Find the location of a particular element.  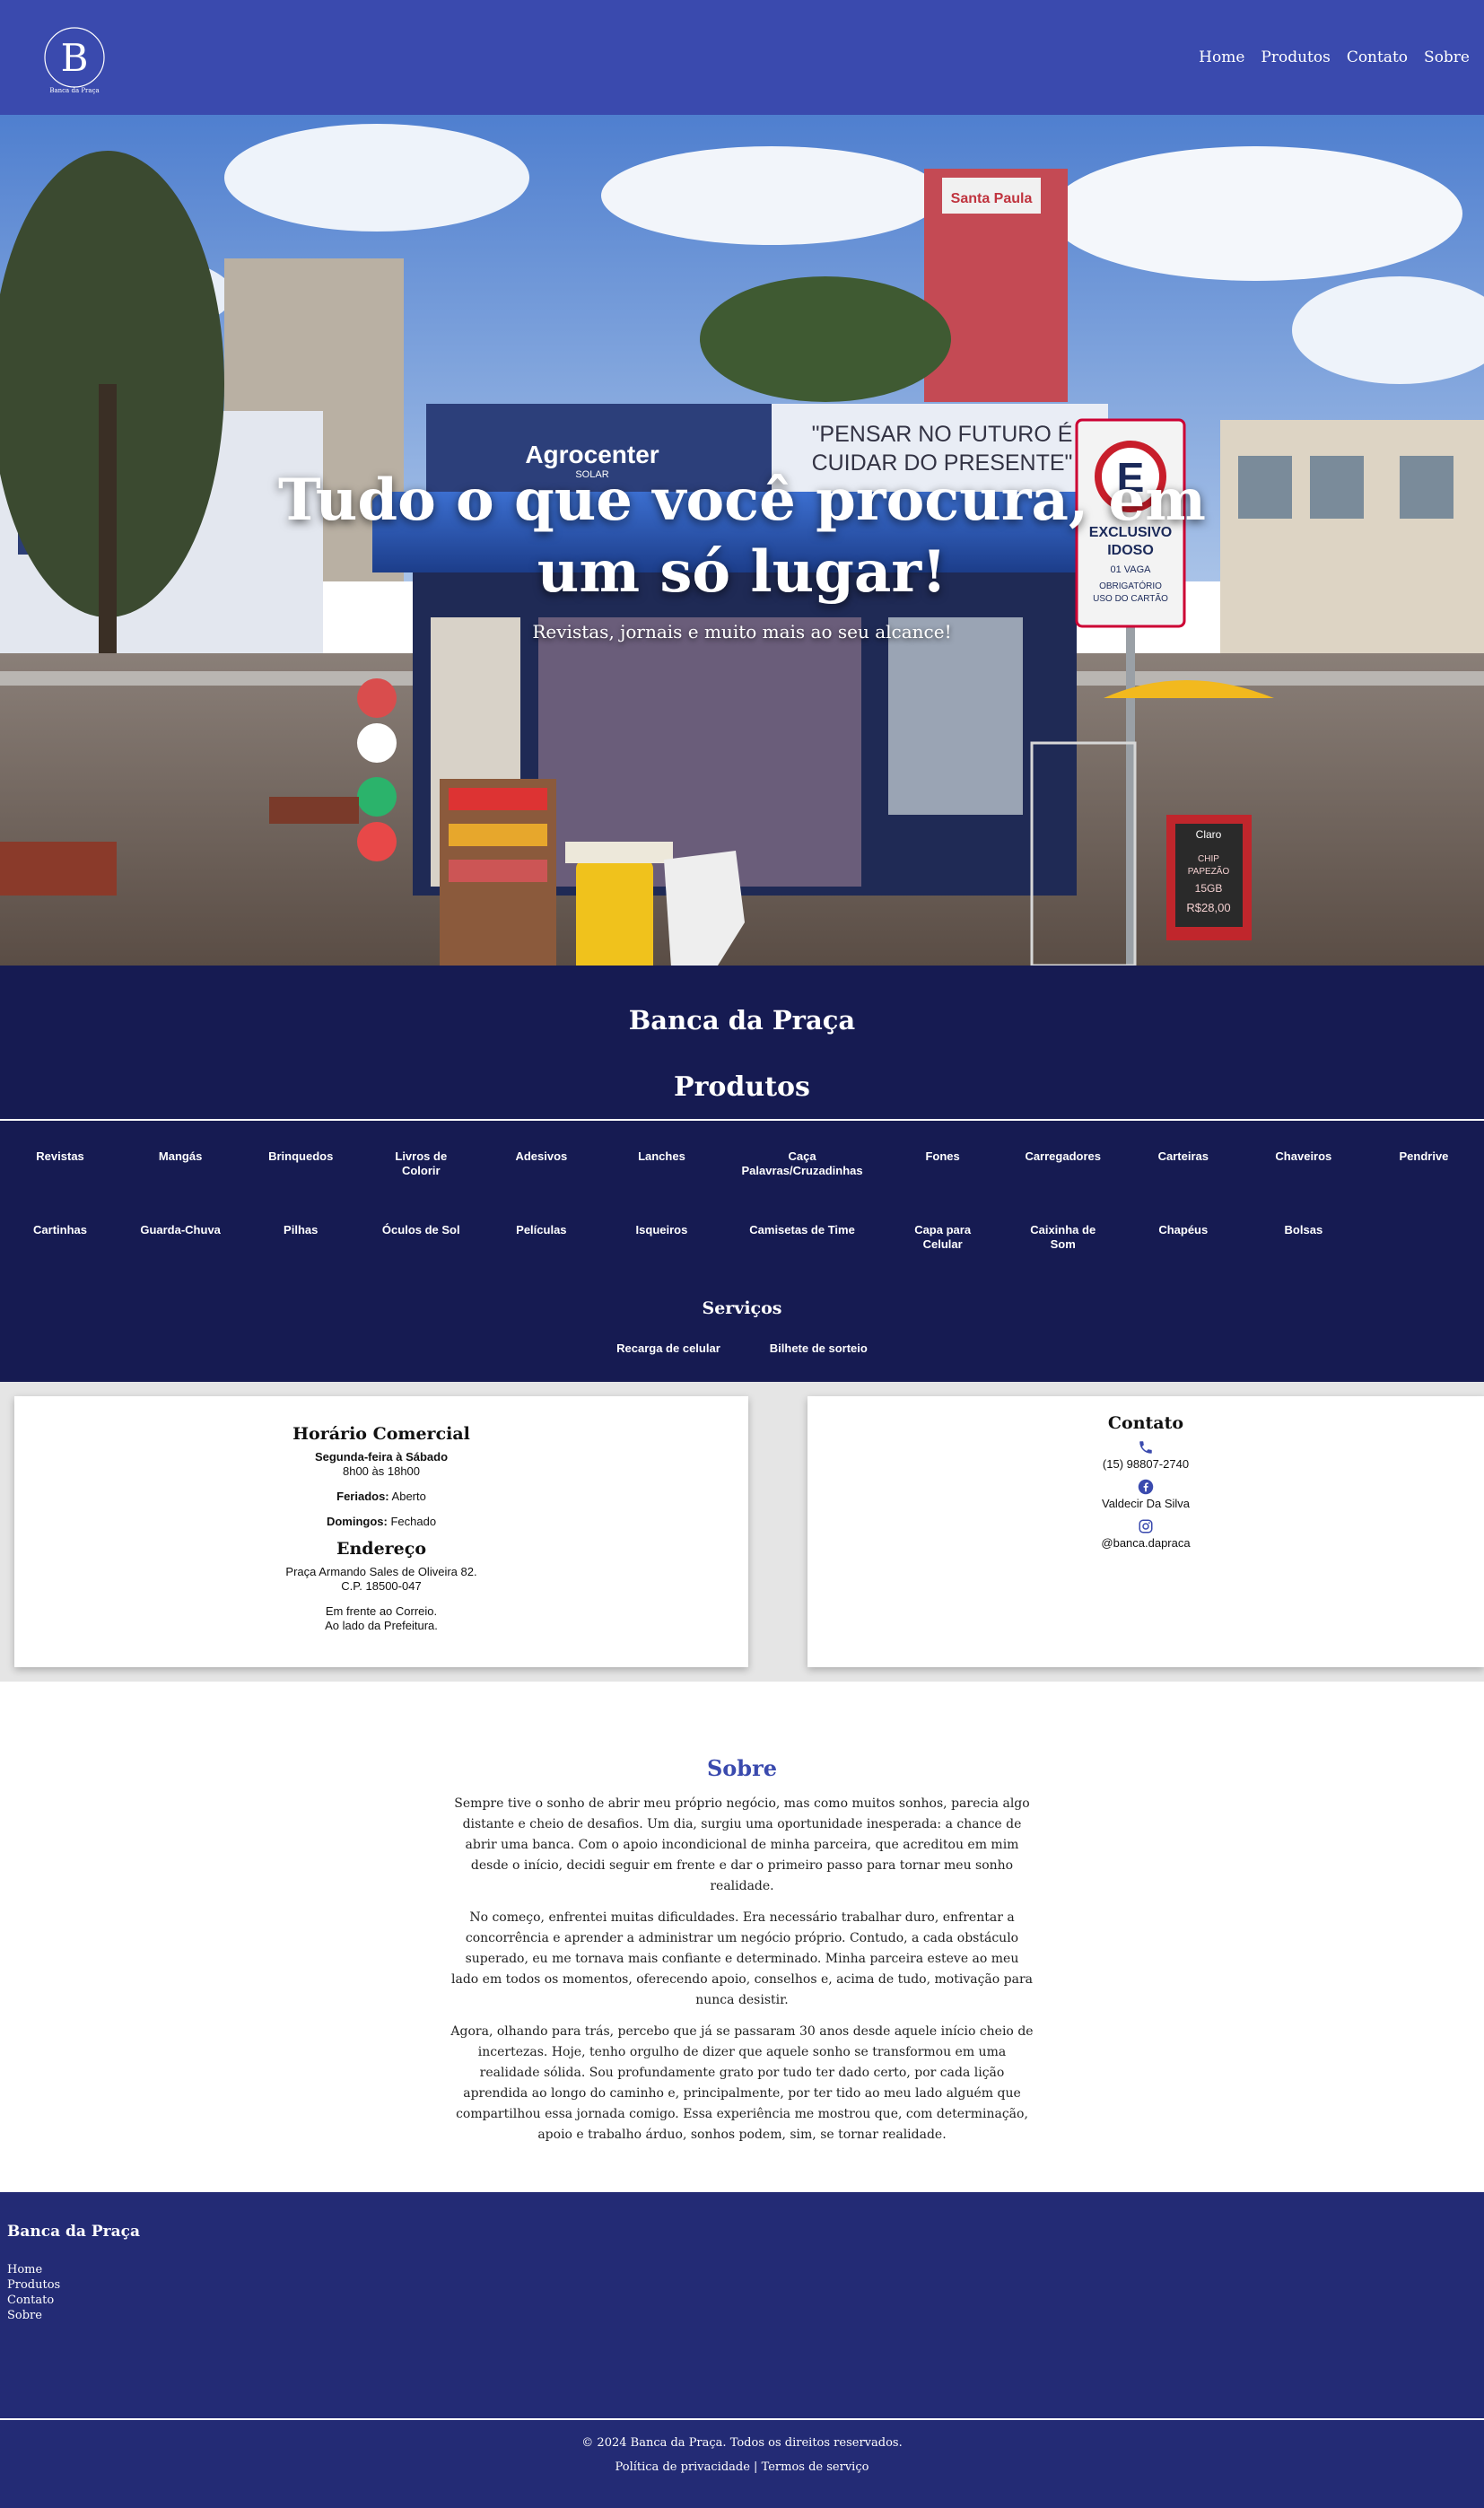

banner-slogan-1: "PENSAR NO FUTURO É is located at coordinates (942, 434).